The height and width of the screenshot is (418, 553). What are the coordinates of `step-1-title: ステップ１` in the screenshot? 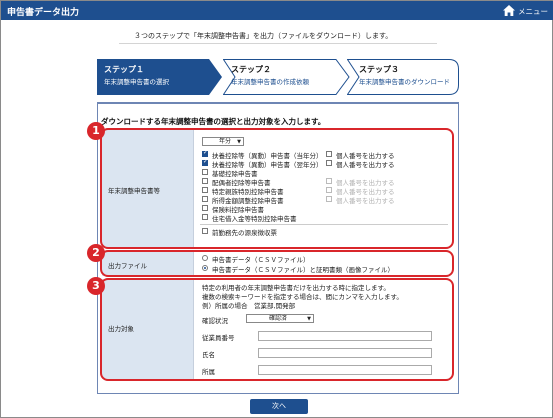 It's located at (124, 69).